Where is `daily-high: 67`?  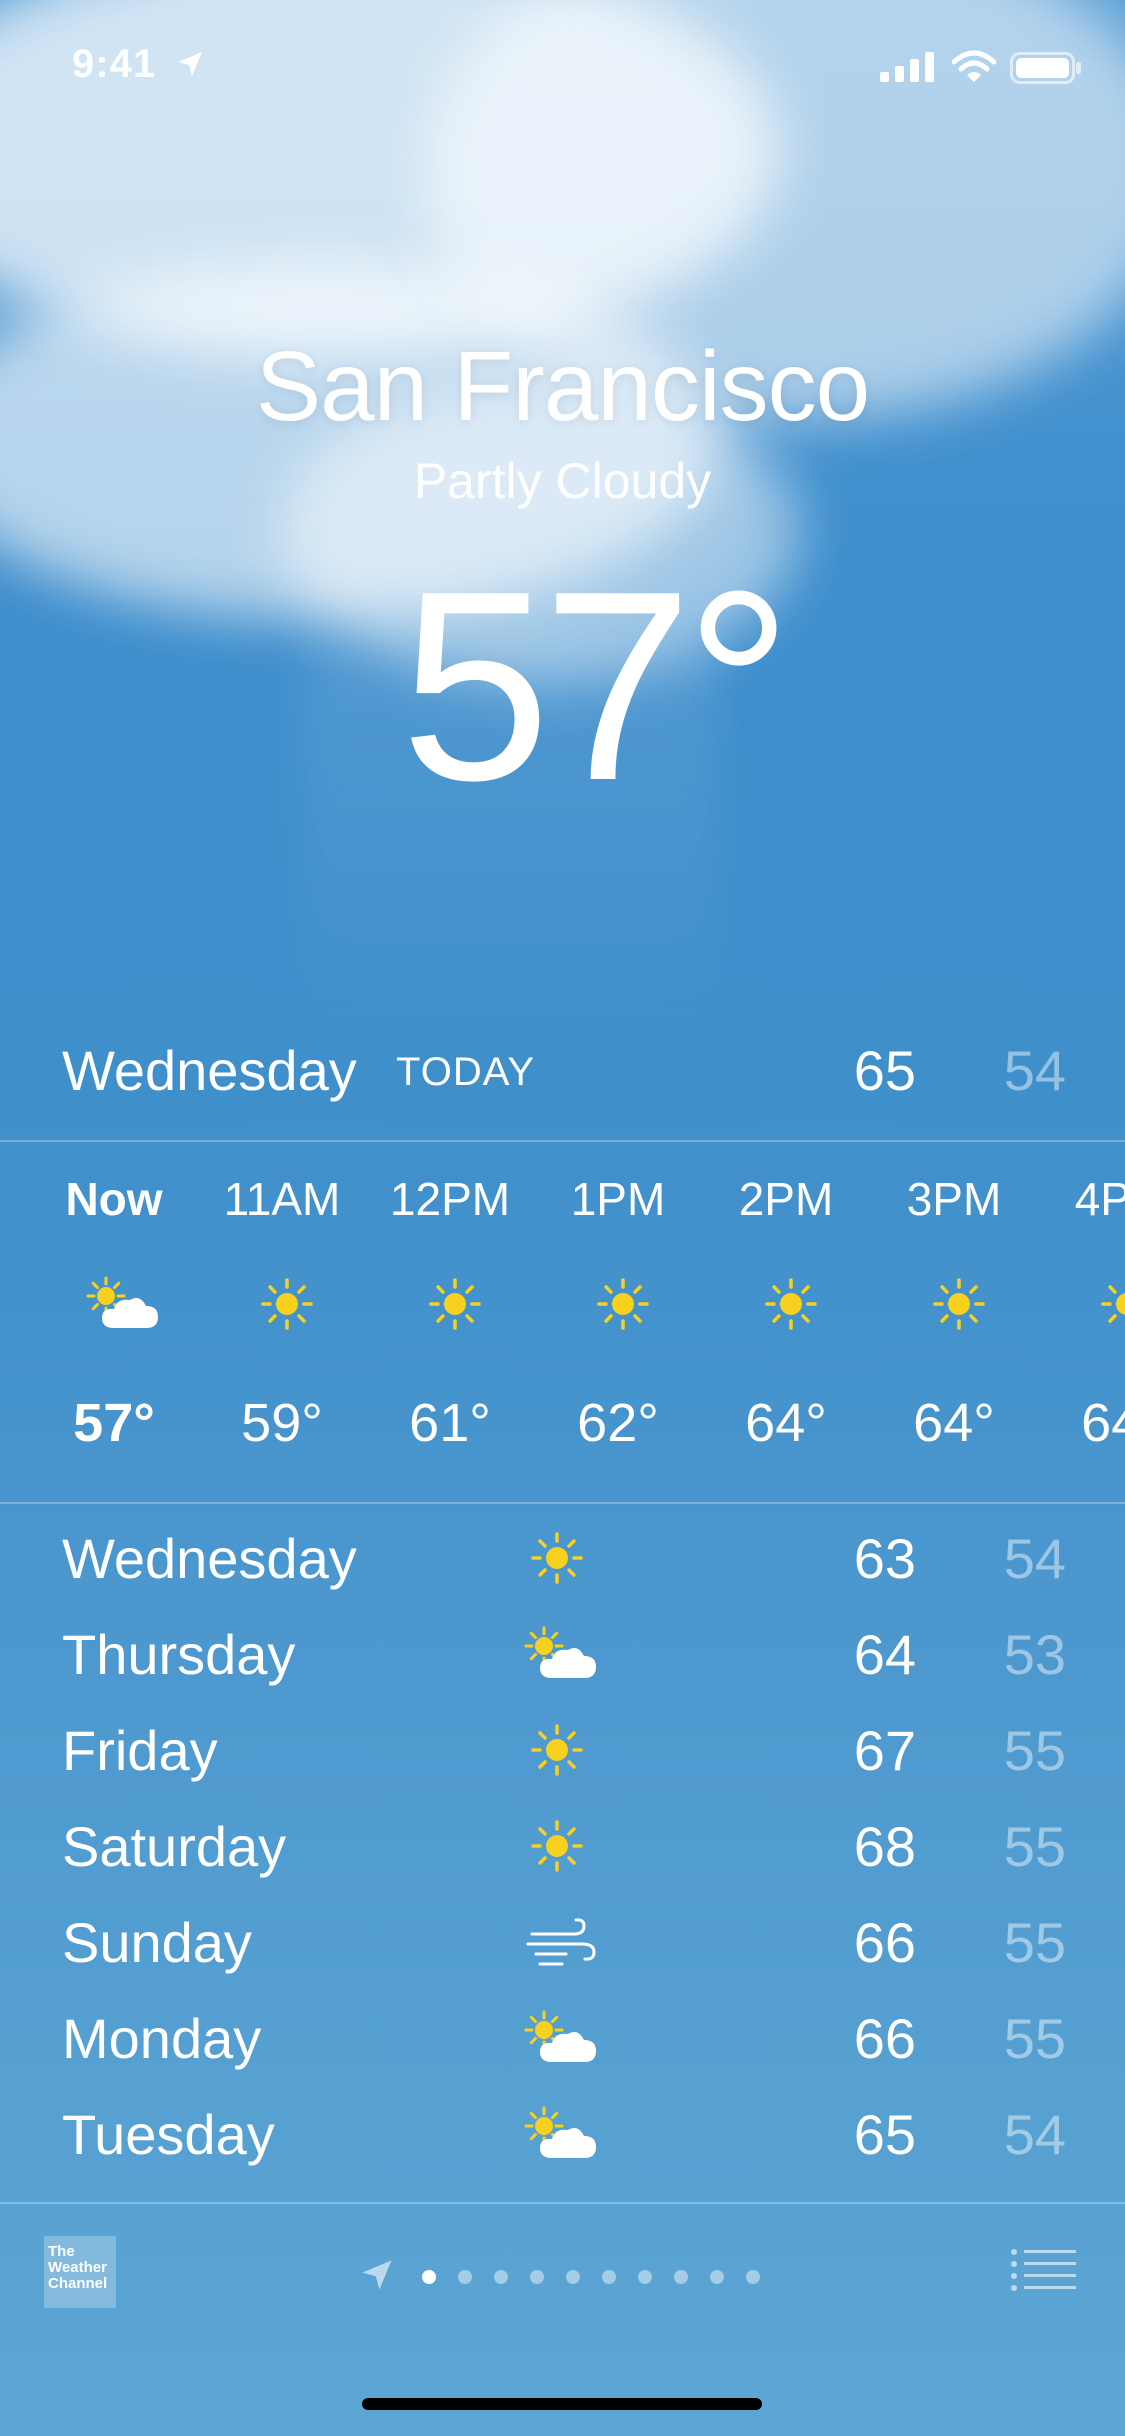
daily-high: 67 is located at coordinates (884, 1750).